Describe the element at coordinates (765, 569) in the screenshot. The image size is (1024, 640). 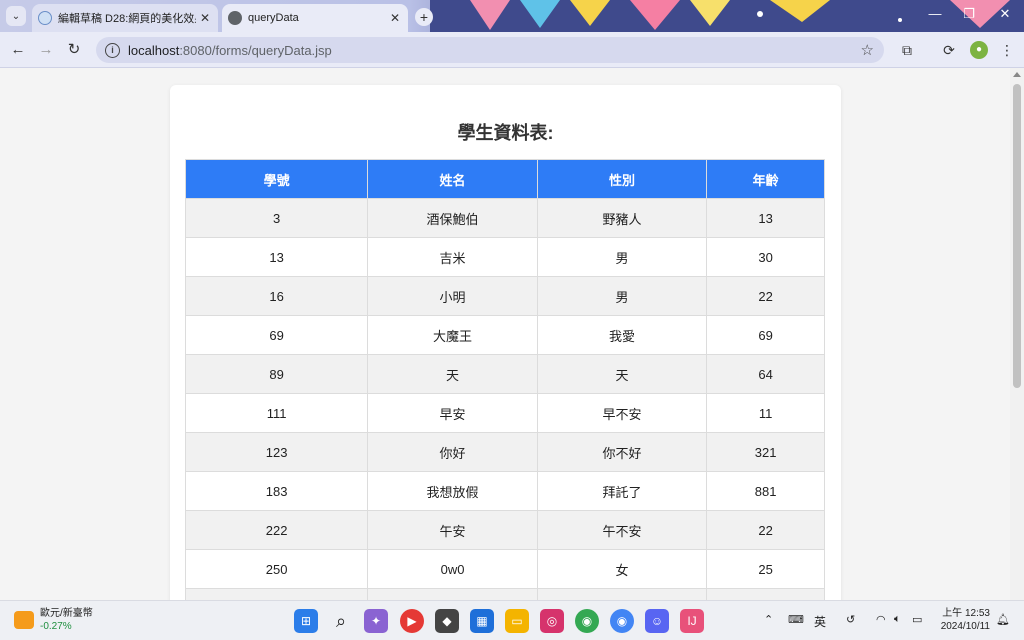
I see `table-cell: 25` at that location.